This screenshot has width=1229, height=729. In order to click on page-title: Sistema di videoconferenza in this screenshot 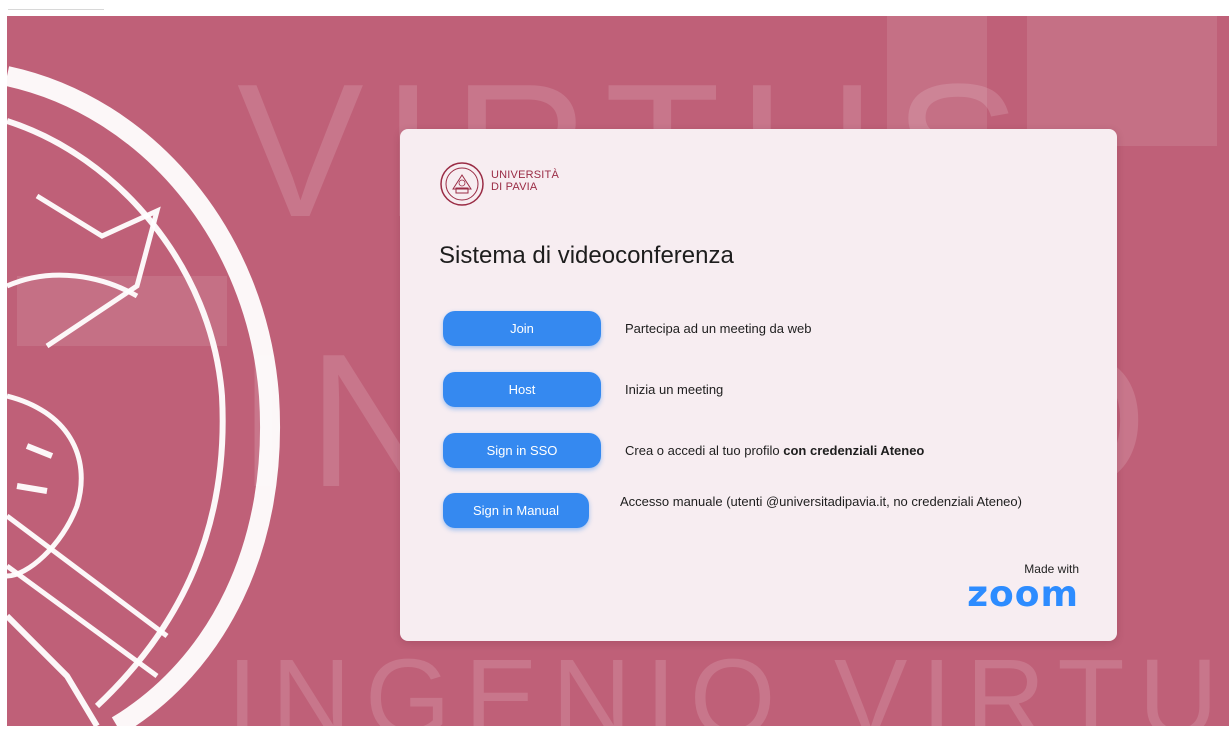, I will do `click(586, 255)`.